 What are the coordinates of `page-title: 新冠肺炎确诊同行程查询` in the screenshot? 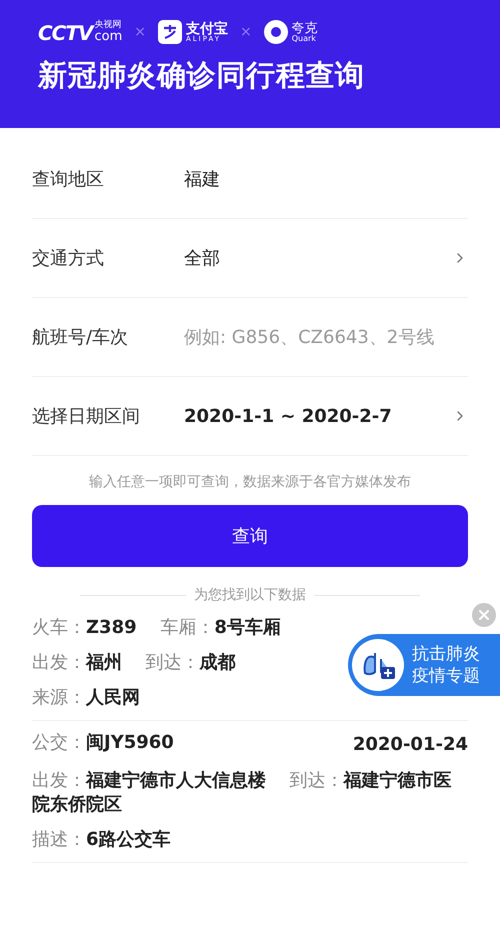 It's located at (201, 75).